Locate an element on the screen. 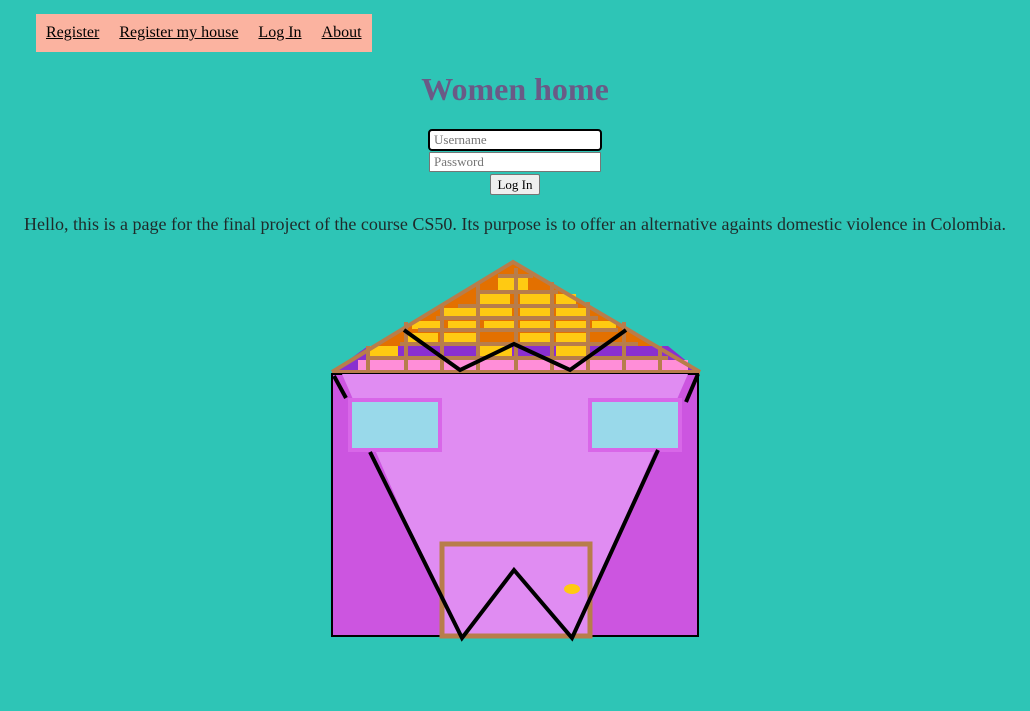 The width and height of the screenshot is (1030, 711). login-button: Log In is located at coordinates (515, 184).